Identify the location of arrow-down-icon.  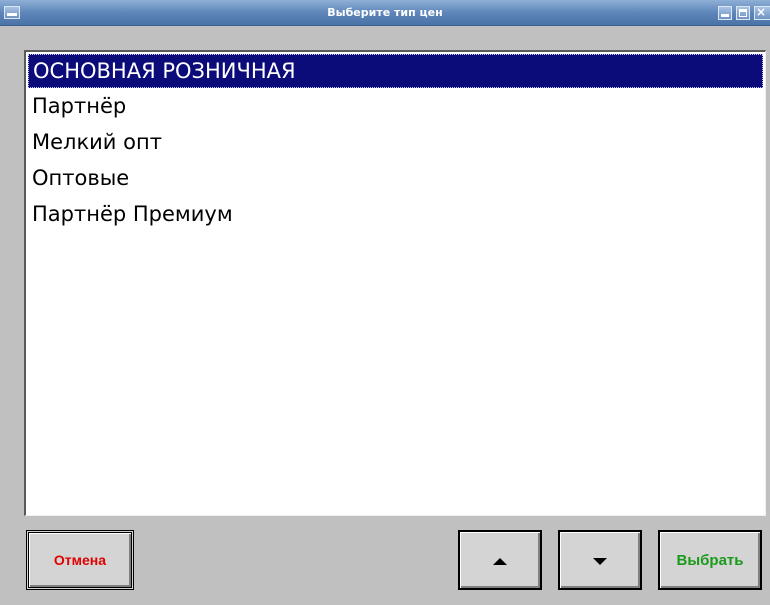
(600, 561).